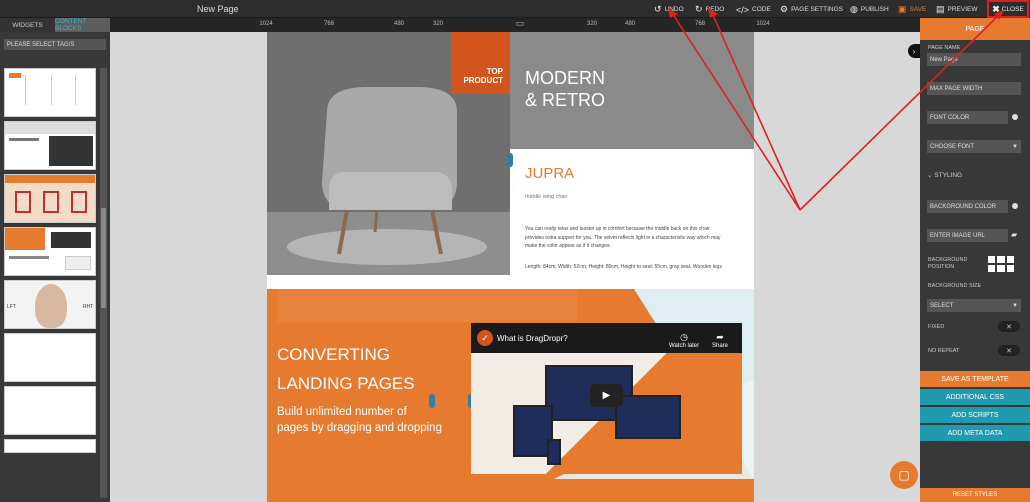  I want to click on image-url-input: ENTER IMAGE URL, so click(967, 235).